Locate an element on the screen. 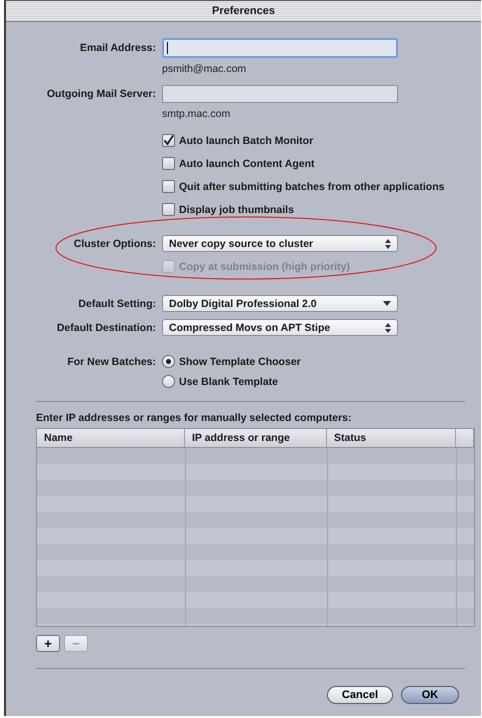  popup-menu: Never copy source to cluster is located at coordinates (280, 243).